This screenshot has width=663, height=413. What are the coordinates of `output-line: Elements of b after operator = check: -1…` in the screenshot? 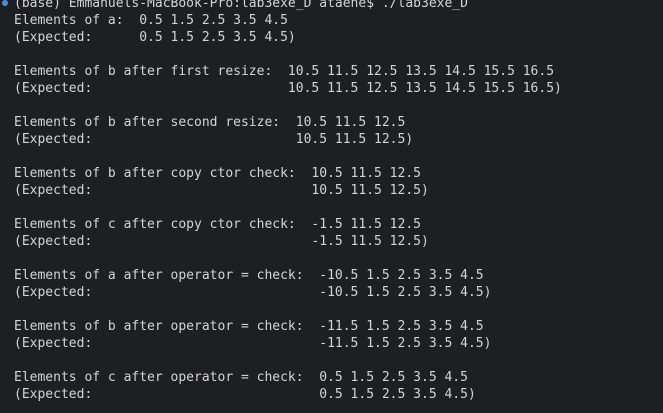 It's located at (249, 326).